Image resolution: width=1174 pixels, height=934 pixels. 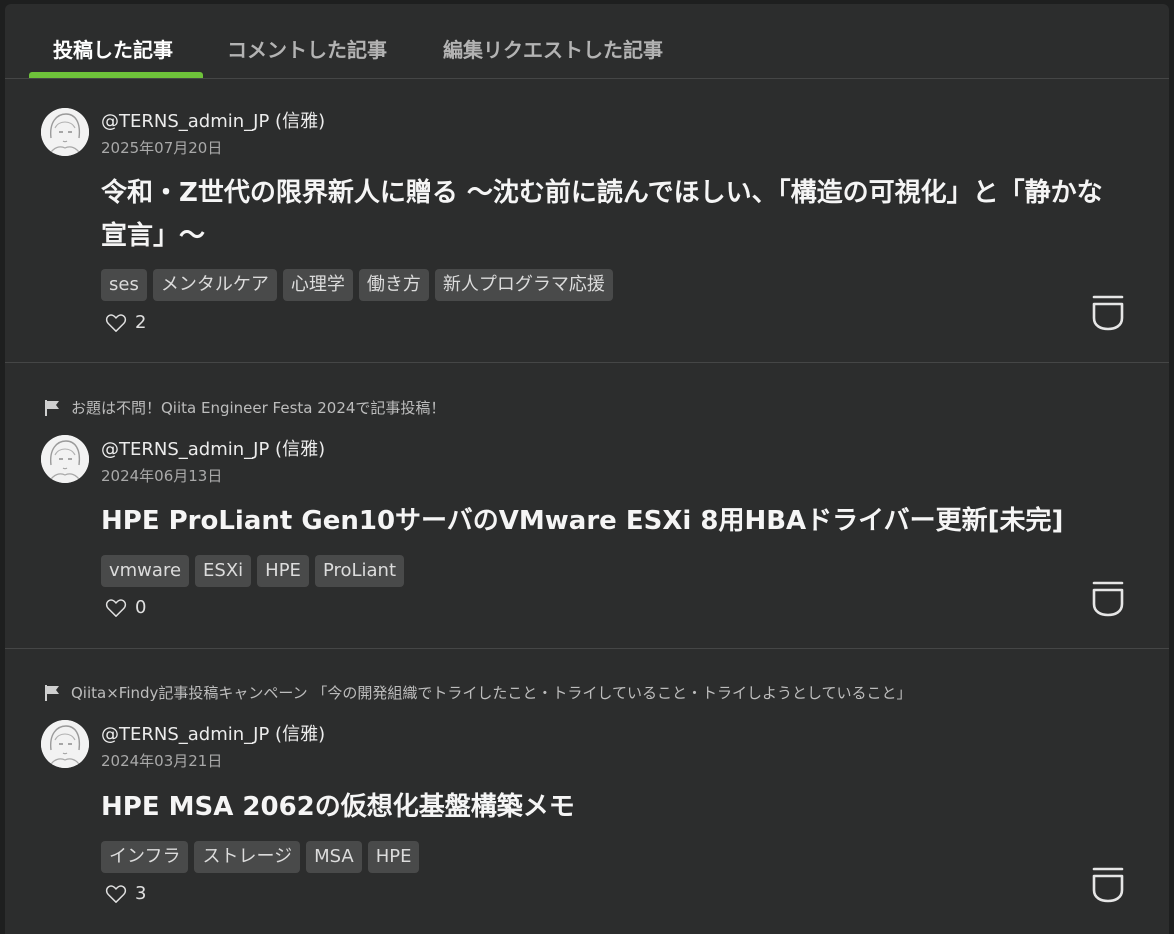 I want to click on like-count: 0, so click(x=141, y=607).